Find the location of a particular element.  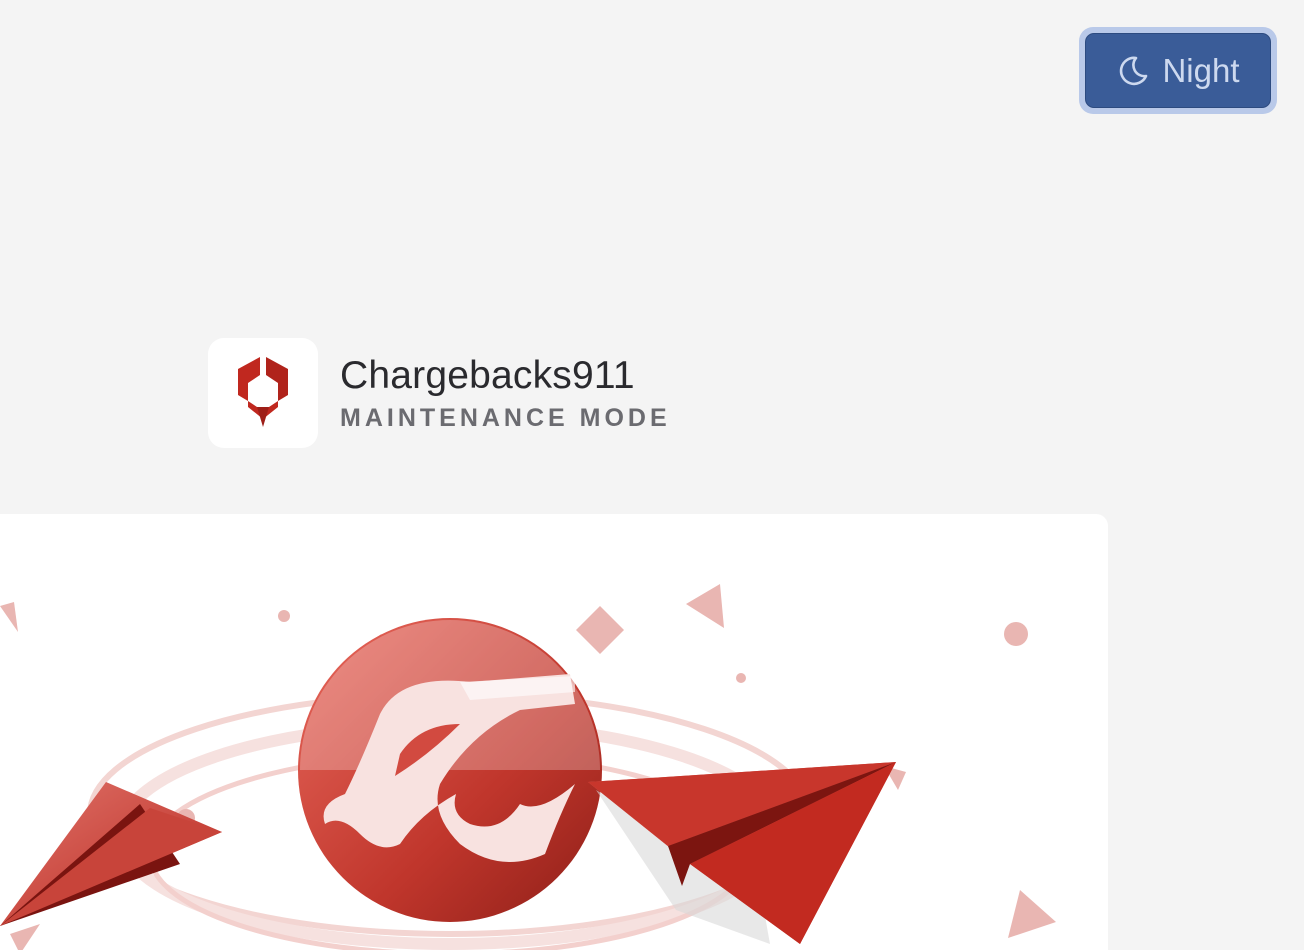

brand-text: Chargebacks911 MAINTENANCE MODE is located at coordinates (505, 393).